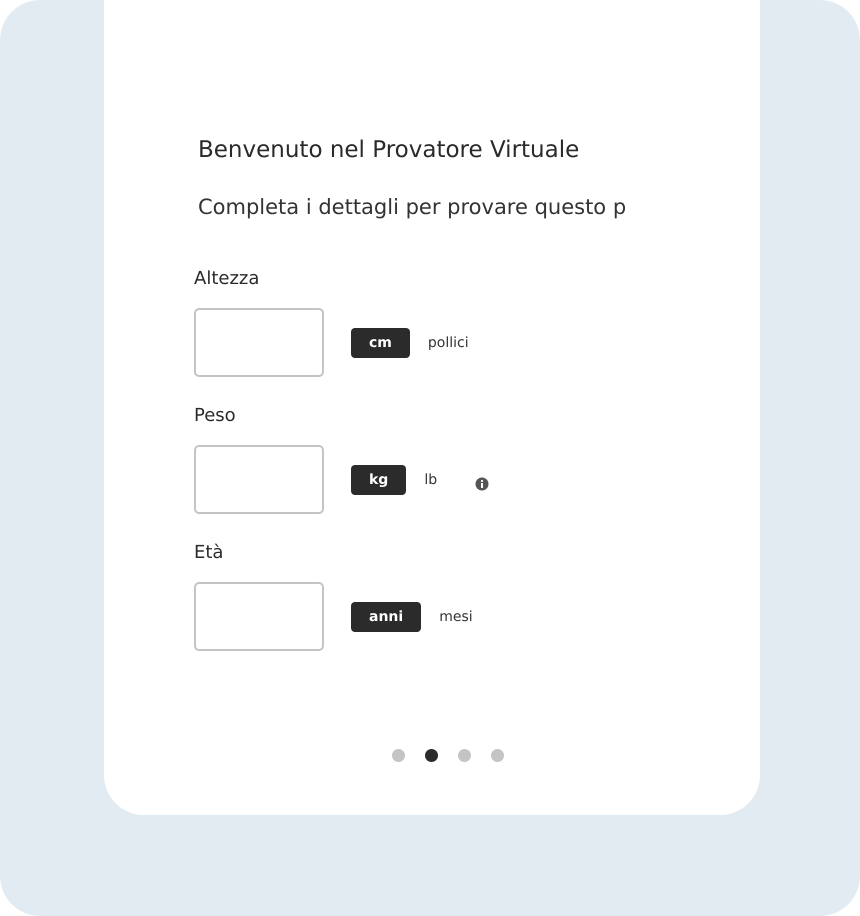 Image resolution: width=860 pixels, height=916 pixels. I want to click on subtitle: Completa i dettagli per provare questo p, so click(412, 207).